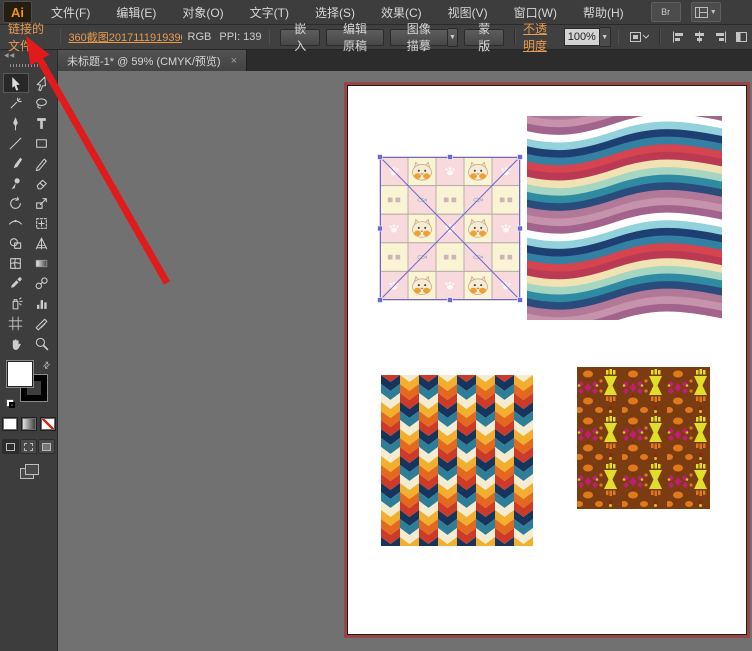 The width and height of the screenshot is (752, 651). I want to click on document-tab: 未标题-1* @ 59% (CMYK/预览) ×, so click(153, 60).